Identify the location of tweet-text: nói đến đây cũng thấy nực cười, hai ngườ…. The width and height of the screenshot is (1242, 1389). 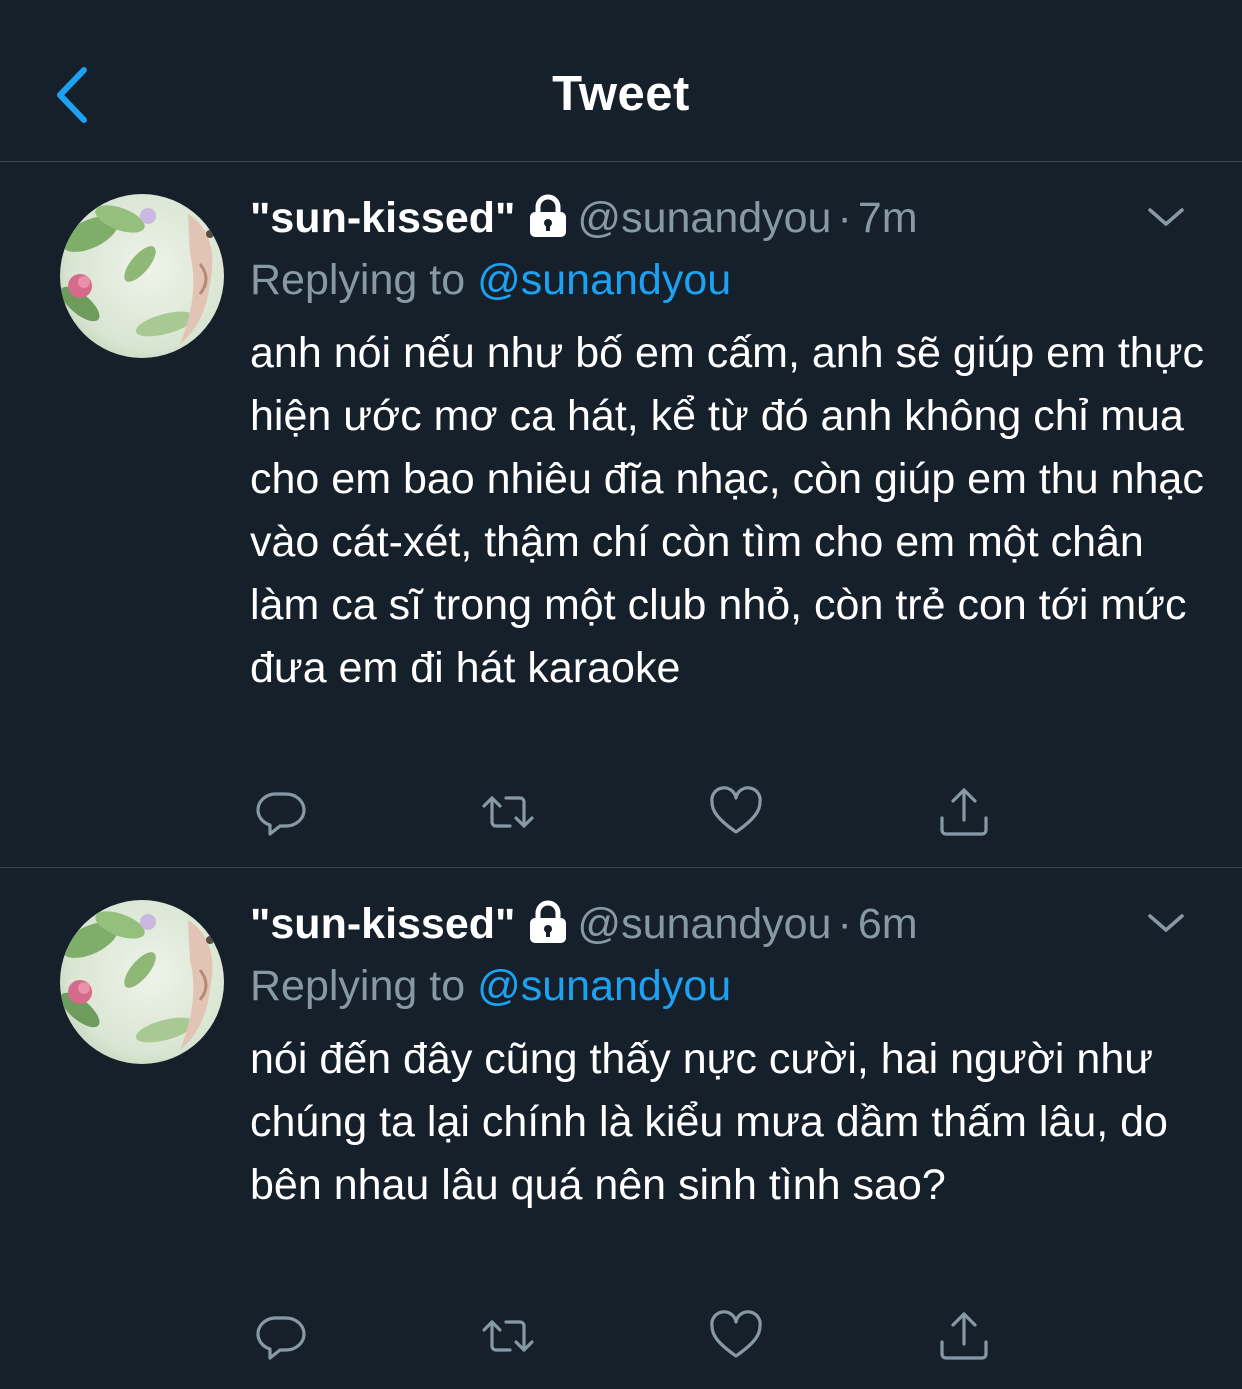
(709, 1122).